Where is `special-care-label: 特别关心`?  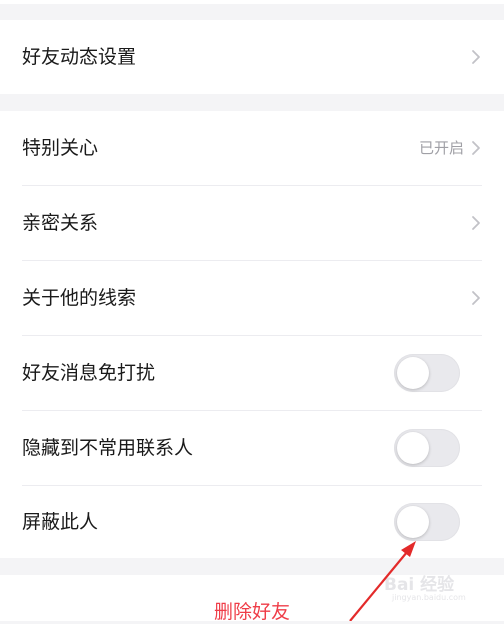 special-care-label: 特别关心 is located at coordinates (60, 148).